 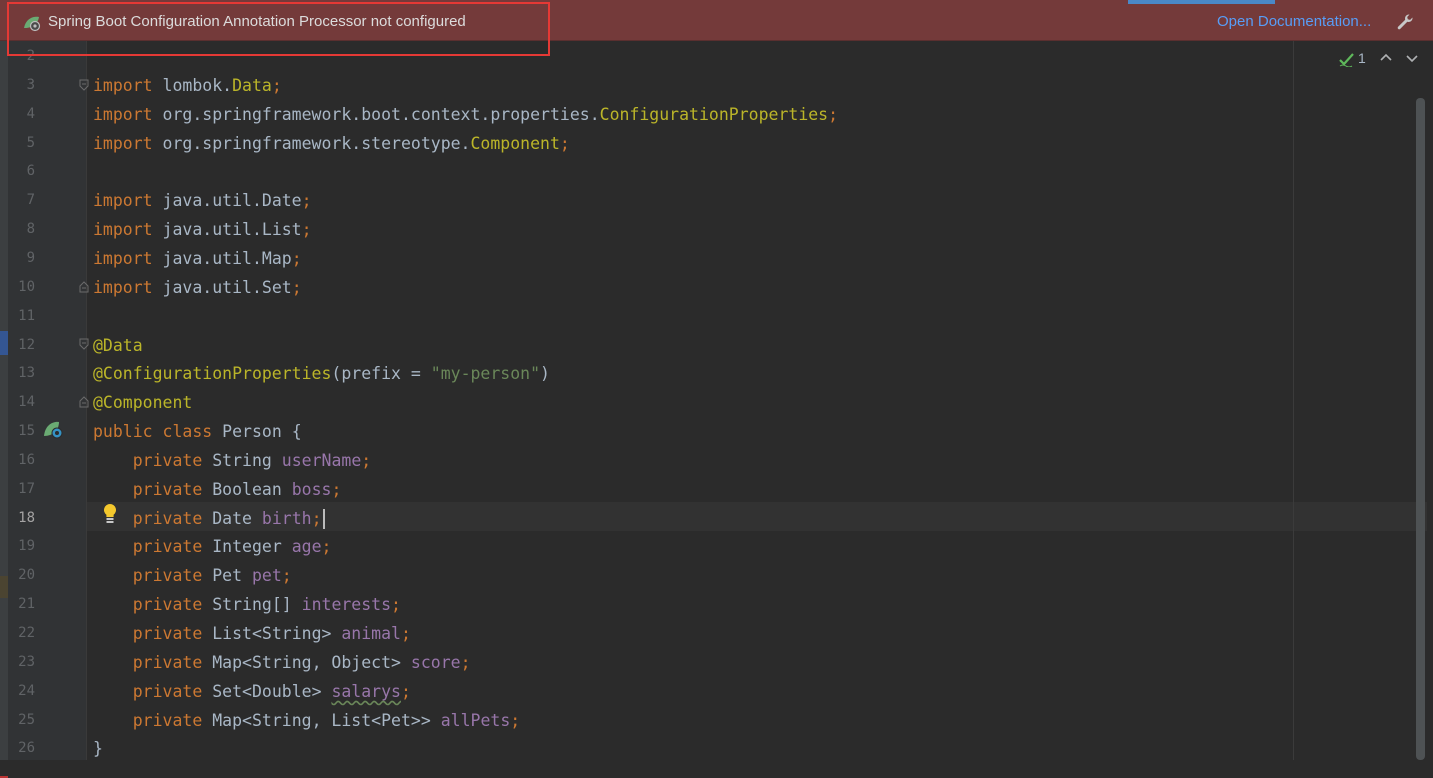 What do you see at coordinates (1420, 429) in the screenshot?
I see `scrollbar-thumb` at bounding box center [1420, 429].